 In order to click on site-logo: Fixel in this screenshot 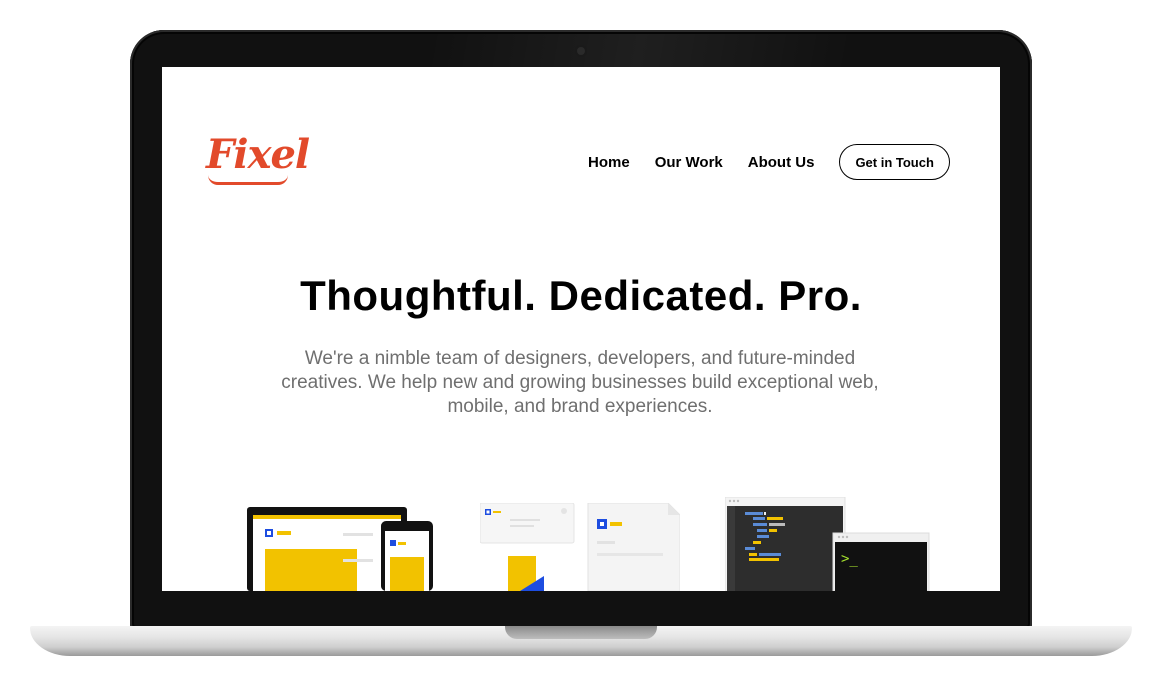, I will do `click(258, 154)`.